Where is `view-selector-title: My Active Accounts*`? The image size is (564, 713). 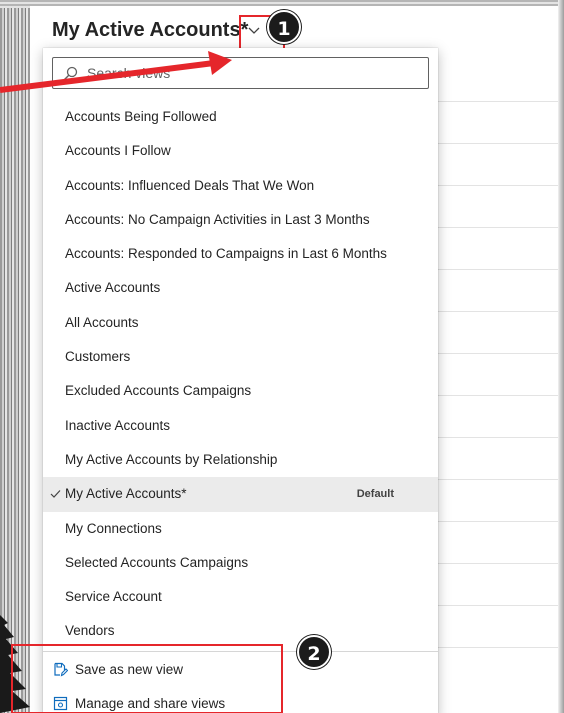 view-selector-title: My Active Accounts* is located at coordinates (150, 30).